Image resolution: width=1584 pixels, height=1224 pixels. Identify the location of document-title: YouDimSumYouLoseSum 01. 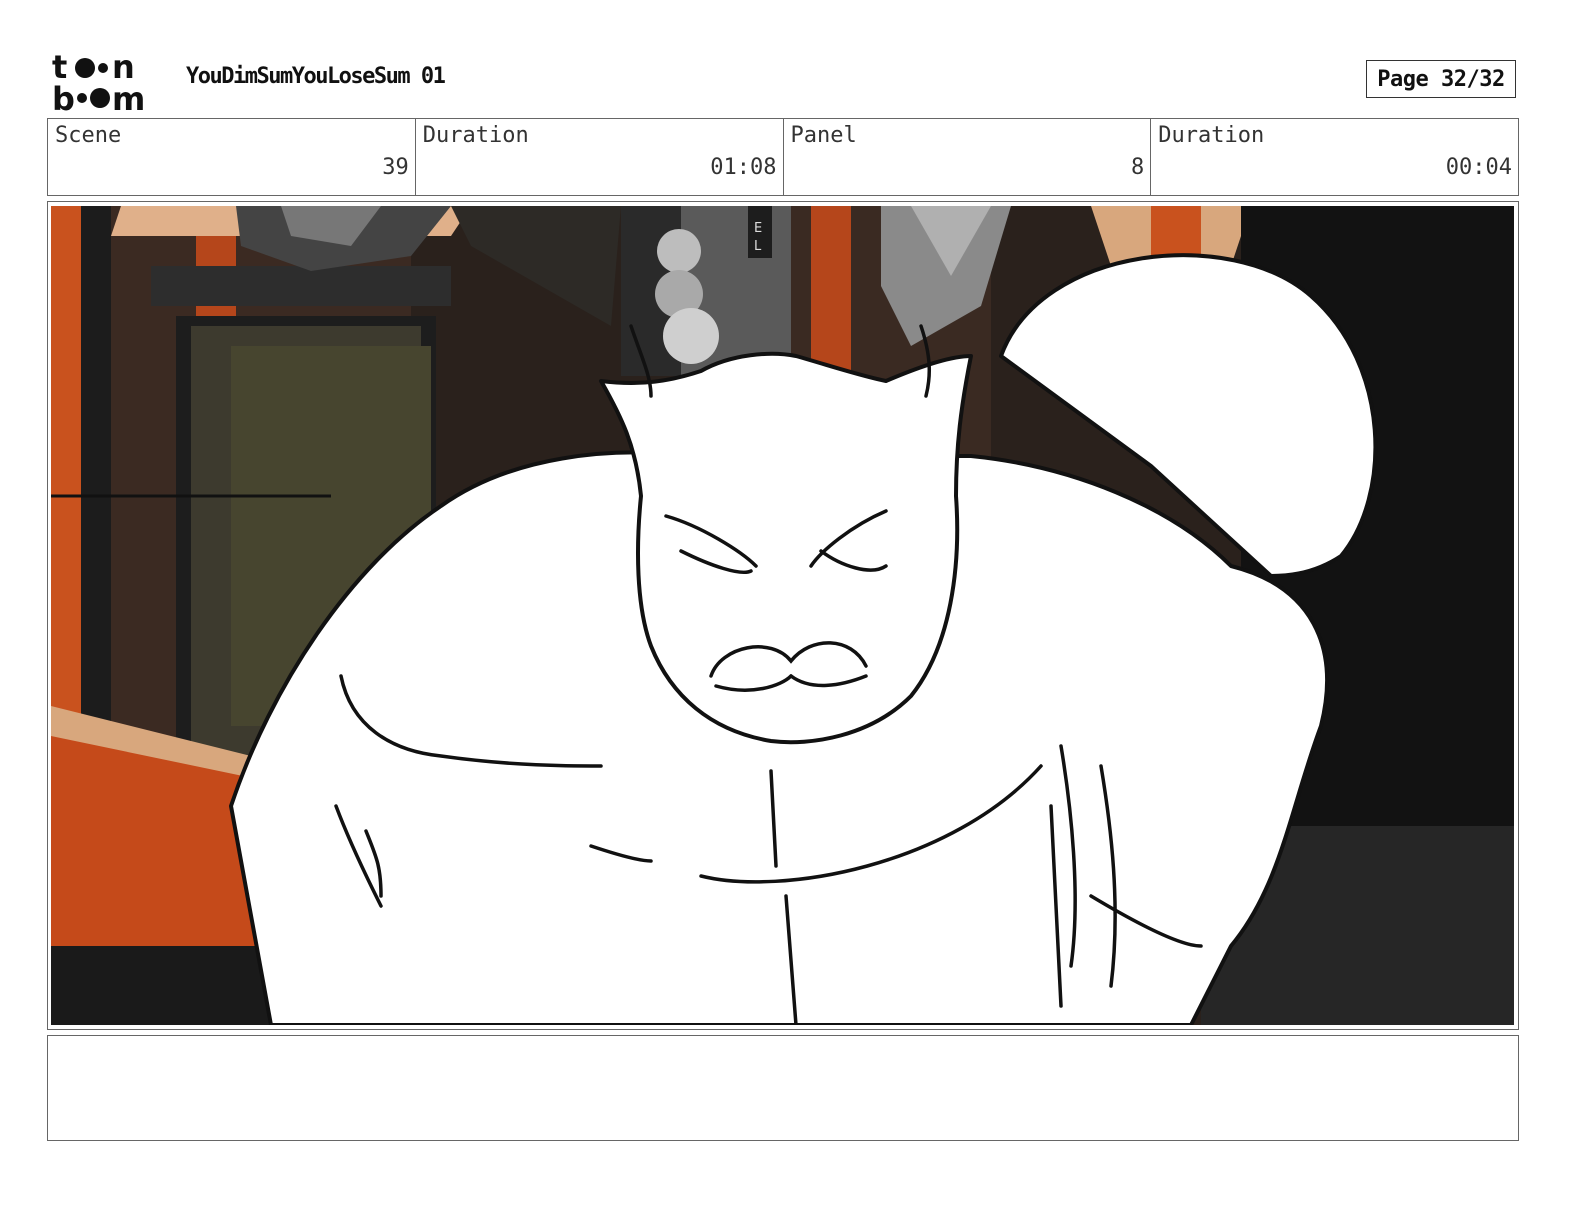
(316, 76).